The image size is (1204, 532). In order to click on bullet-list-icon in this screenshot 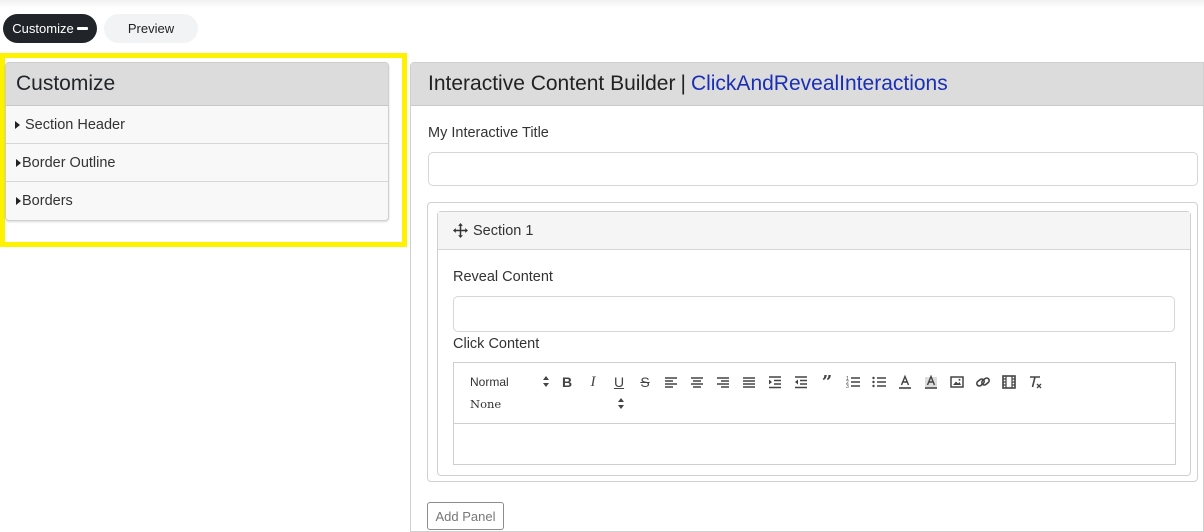, I will do `click(879, 382)`.